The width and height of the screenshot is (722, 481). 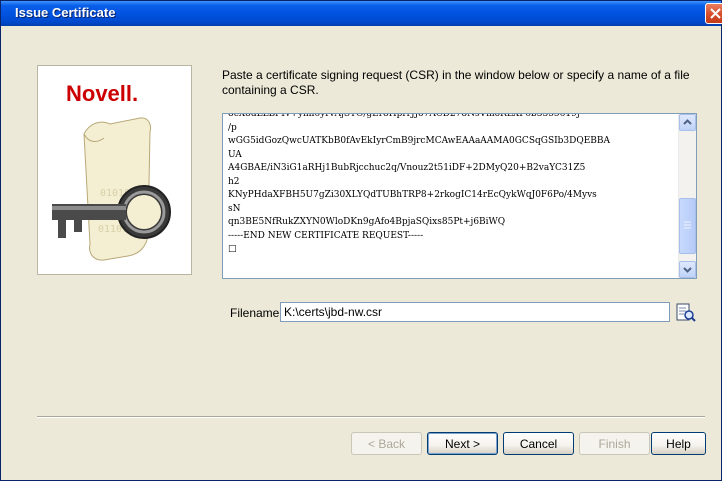 What do you see at coordinates (371, 417) in the screenshot?
I see `separator-line` at bounding box center [371, 417].